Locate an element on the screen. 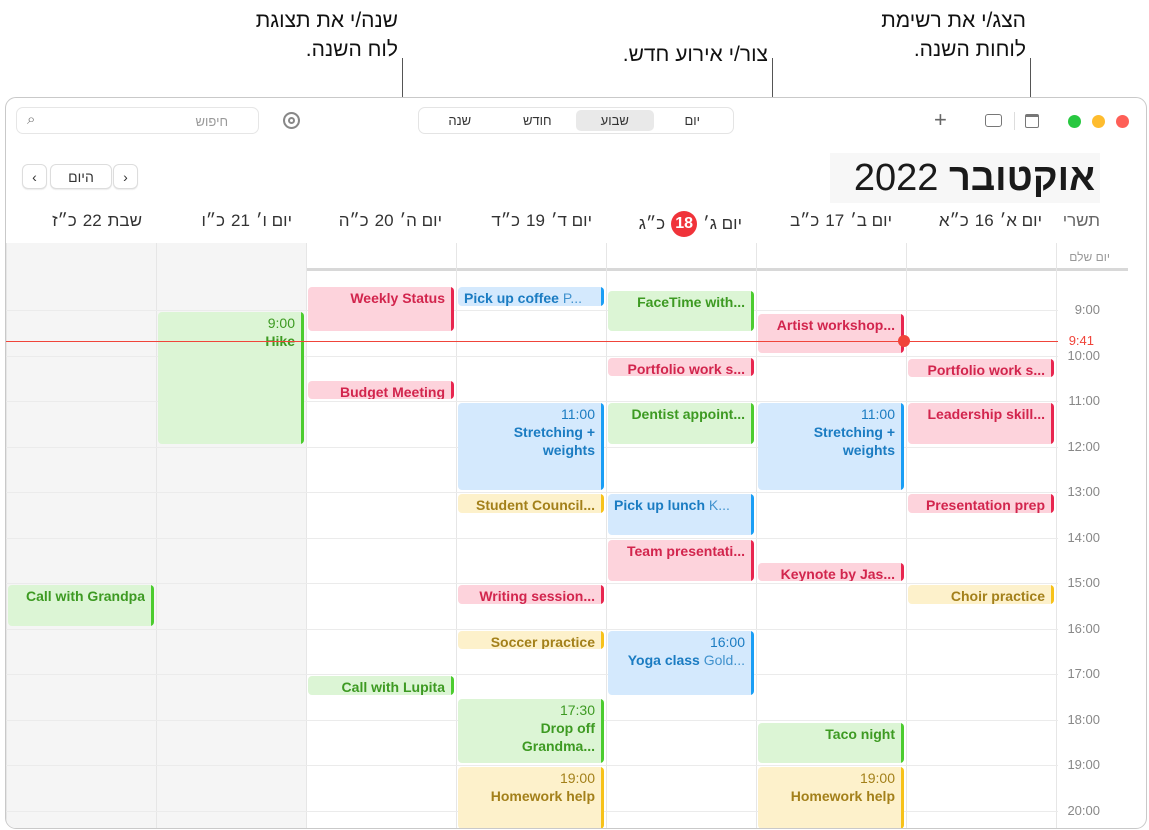 The height and width of the screenshot is (830, 1149). day-number: 18 is located at coordinates (684, 224).